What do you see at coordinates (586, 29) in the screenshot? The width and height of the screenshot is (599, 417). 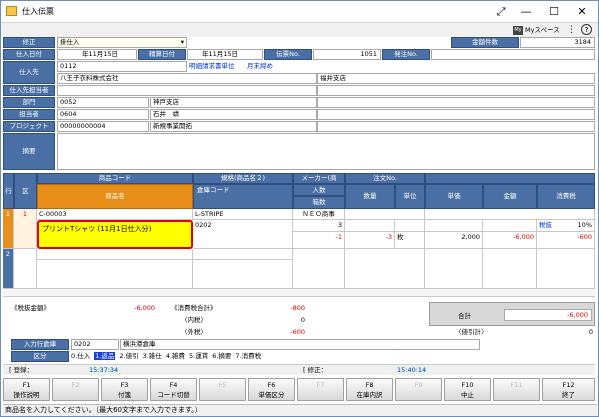 I see `help-icon: ?` at bounding box center [586, 29].